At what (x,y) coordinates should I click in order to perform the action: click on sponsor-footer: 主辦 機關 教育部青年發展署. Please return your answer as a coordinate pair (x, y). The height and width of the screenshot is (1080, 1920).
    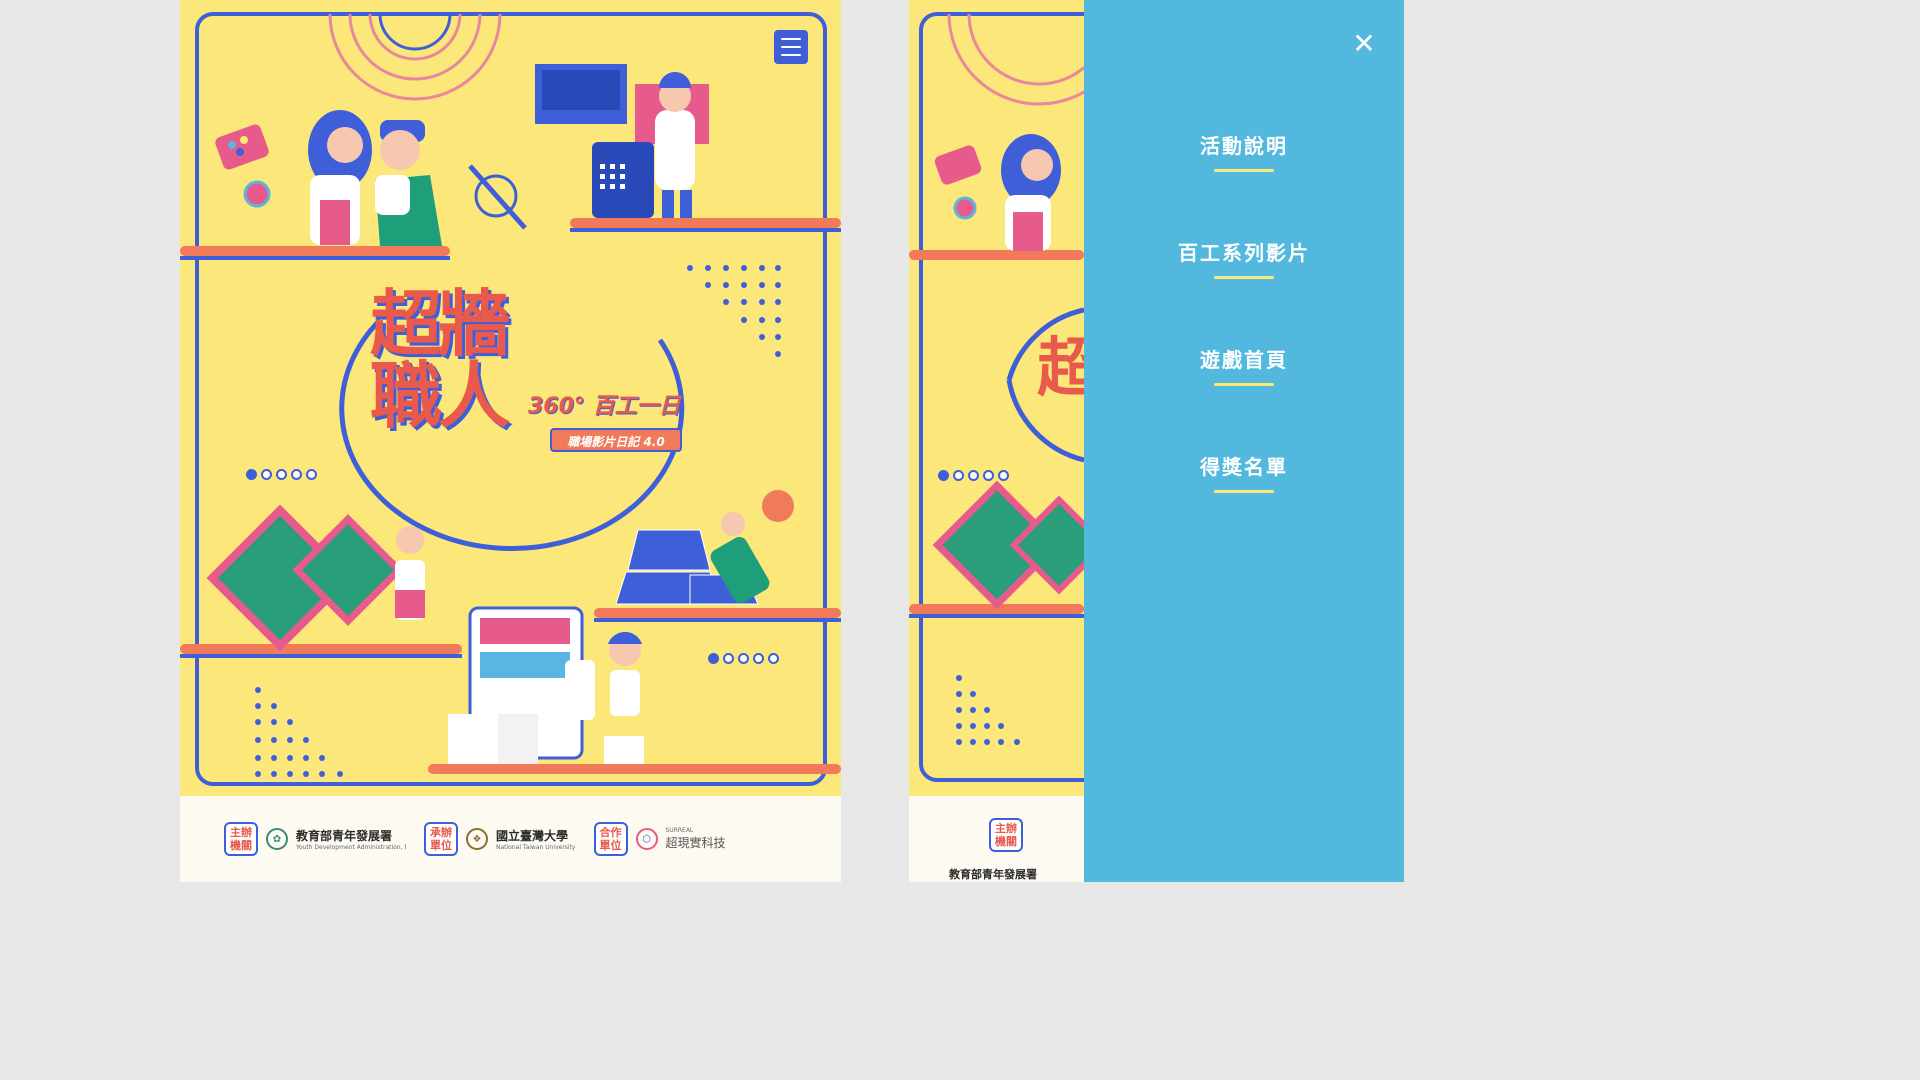
    Looking at the image, I should click on (996, 839).